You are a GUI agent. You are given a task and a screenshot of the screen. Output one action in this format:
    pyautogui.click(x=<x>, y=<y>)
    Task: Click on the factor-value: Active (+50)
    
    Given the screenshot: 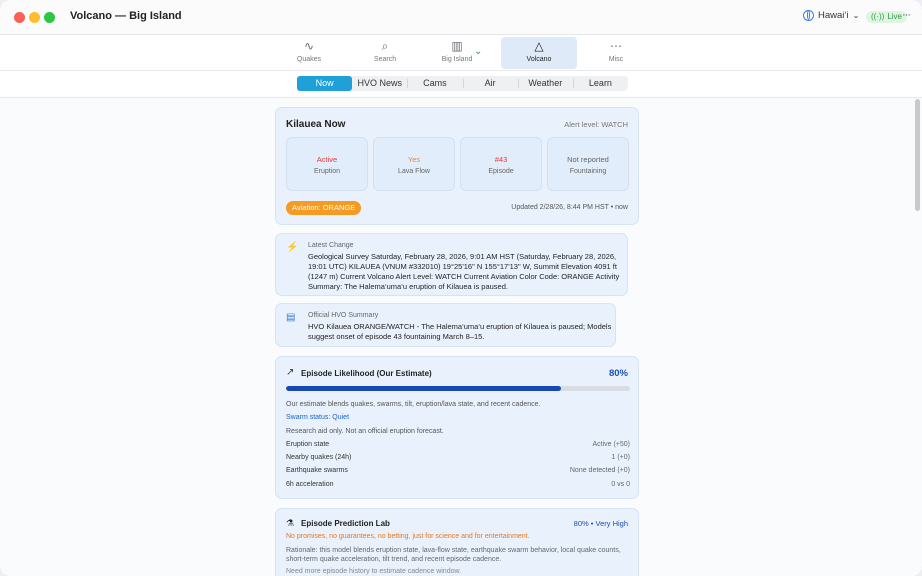 What is the action you would take?
    pyautogui.click(x=611, y=444)
    